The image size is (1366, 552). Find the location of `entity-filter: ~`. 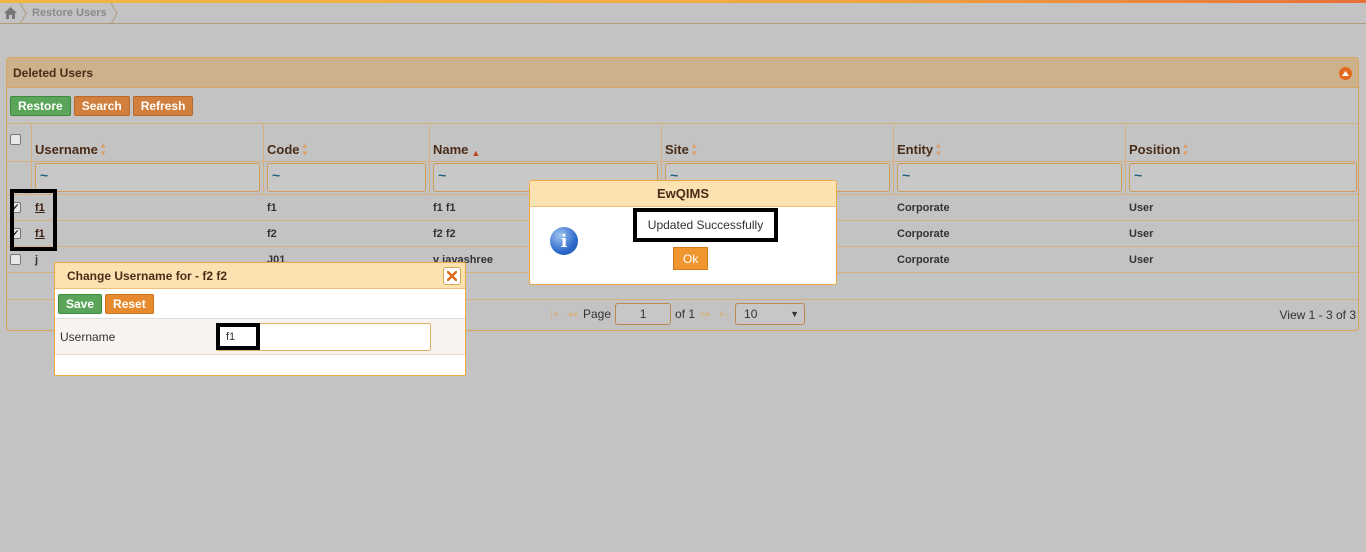

entity-filter: ~ is located at coordinates (1009, 177).